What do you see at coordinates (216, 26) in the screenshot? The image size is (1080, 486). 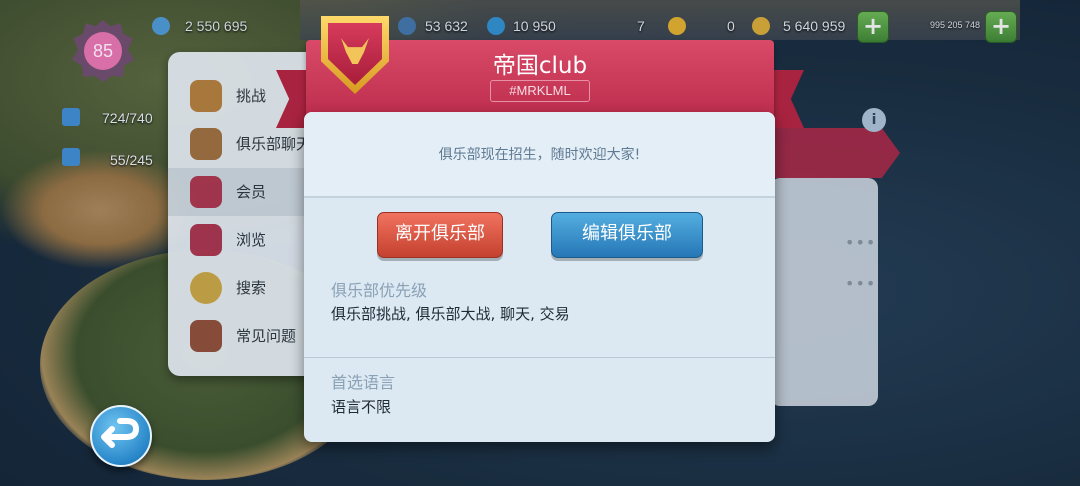 I see `population-value: 2 550 695` at bounding box center [216, 26].